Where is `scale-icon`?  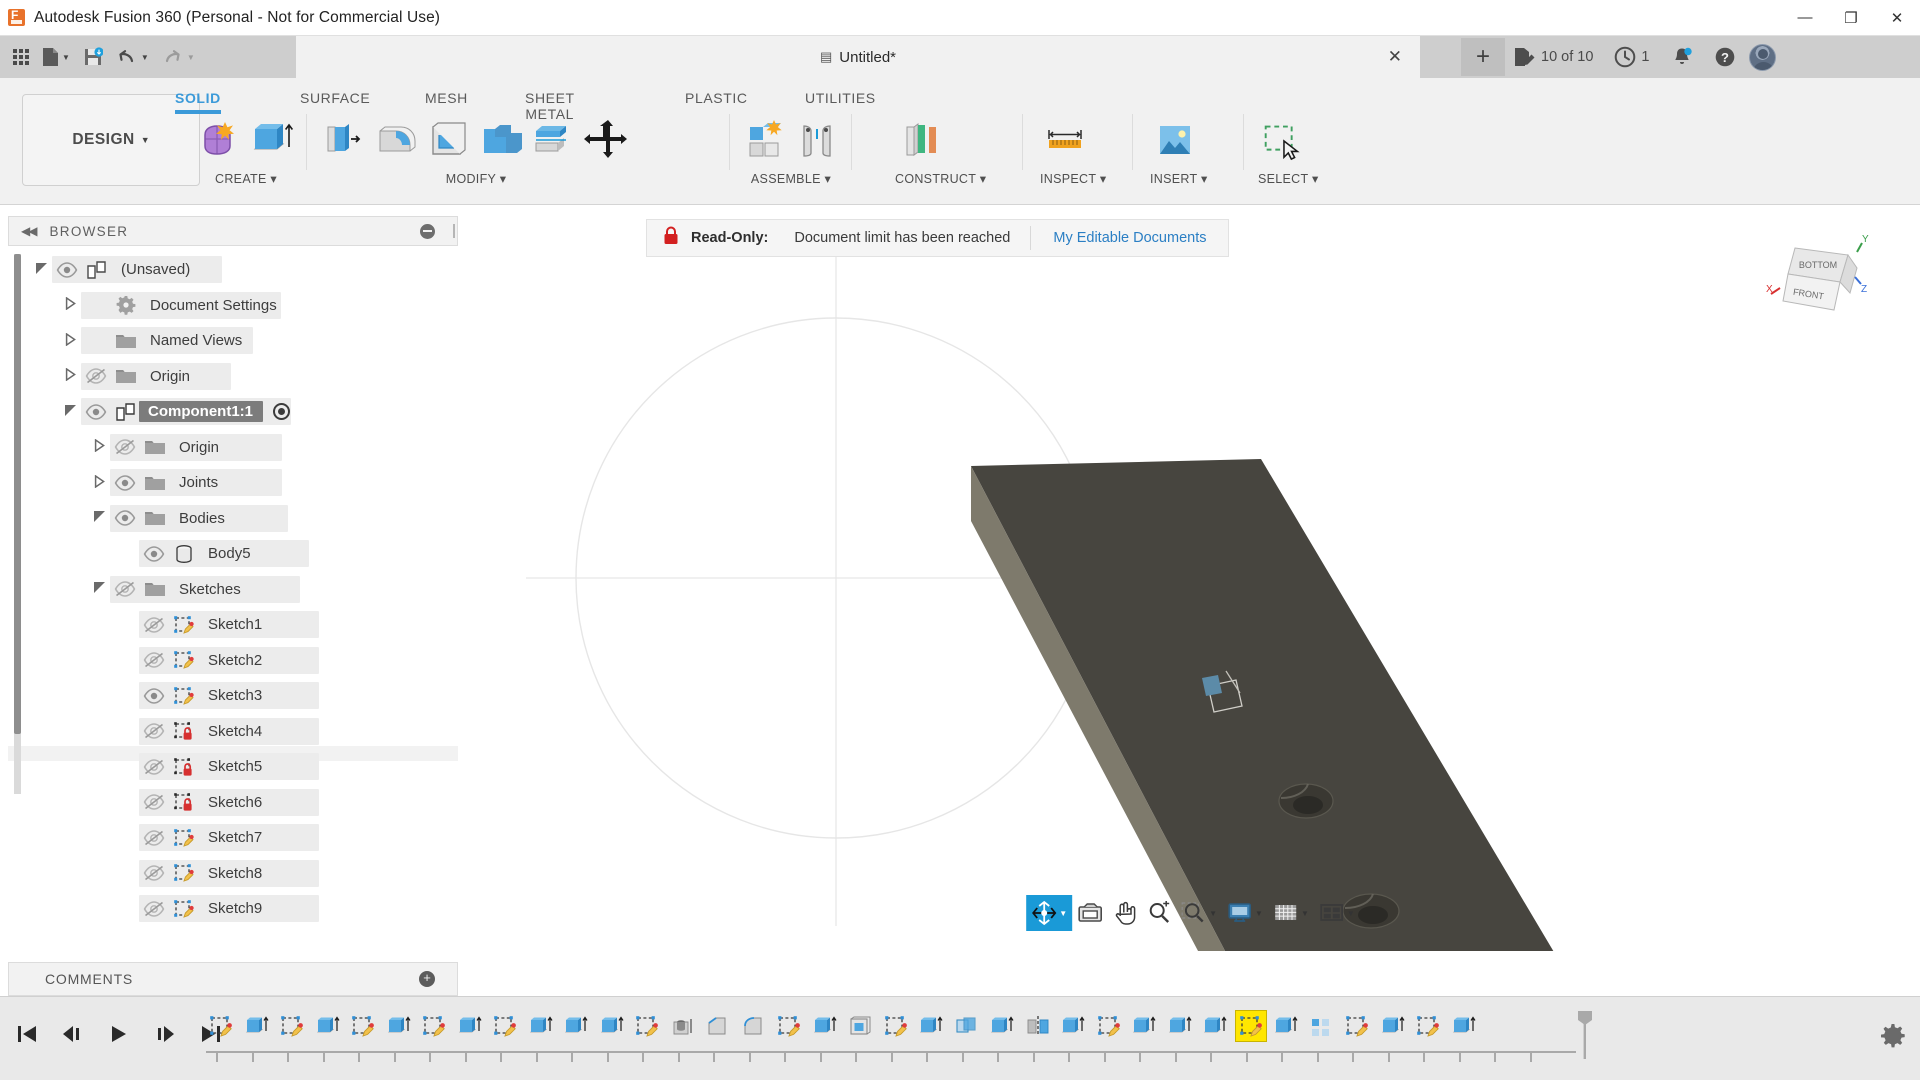
scale-icon is located at coordinates (551, 140).